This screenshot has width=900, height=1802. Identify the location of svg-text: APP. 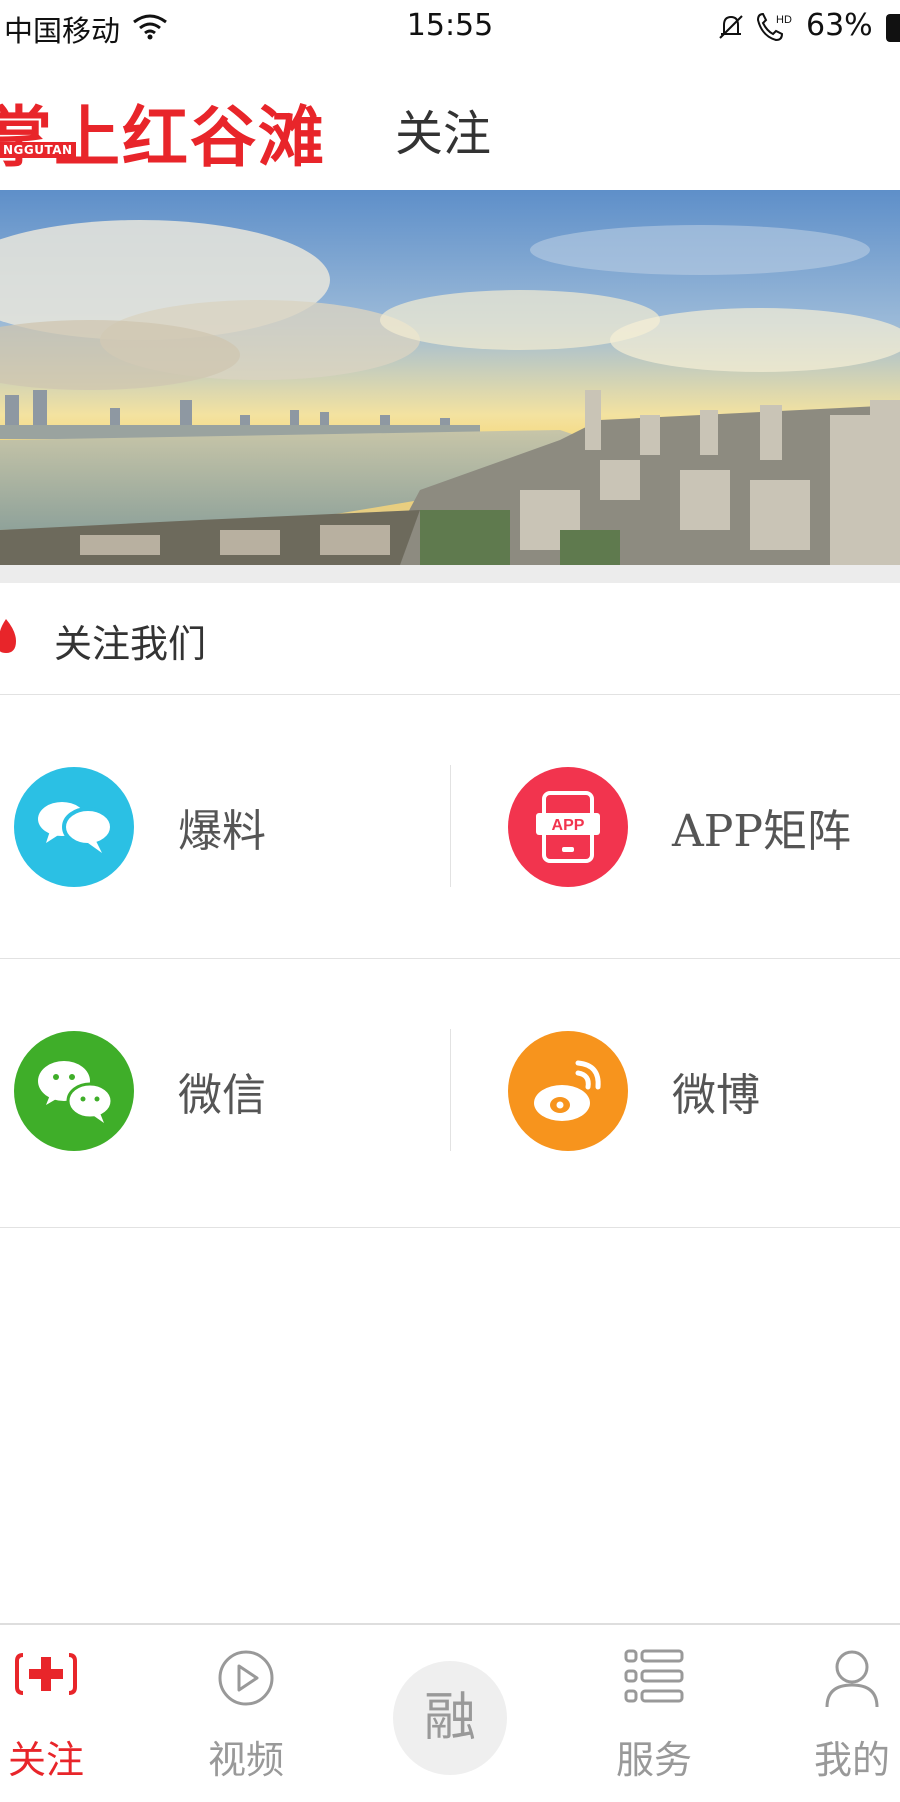
(568, 825).